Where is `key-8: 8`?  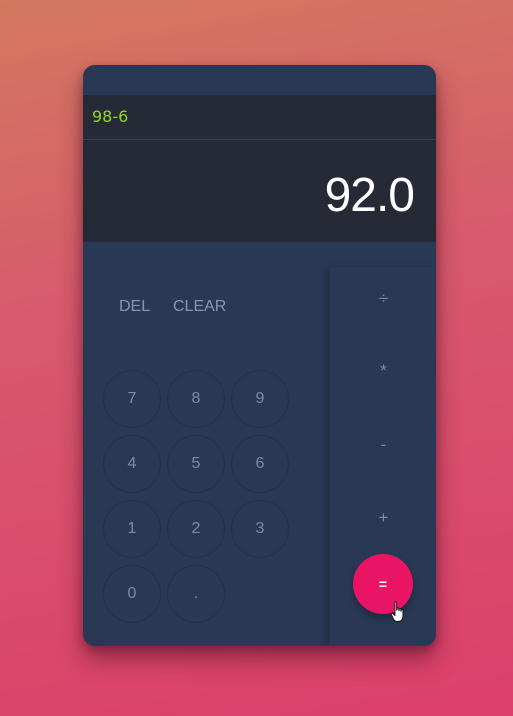
key-8: 8 is located at coordinates (196, 399).